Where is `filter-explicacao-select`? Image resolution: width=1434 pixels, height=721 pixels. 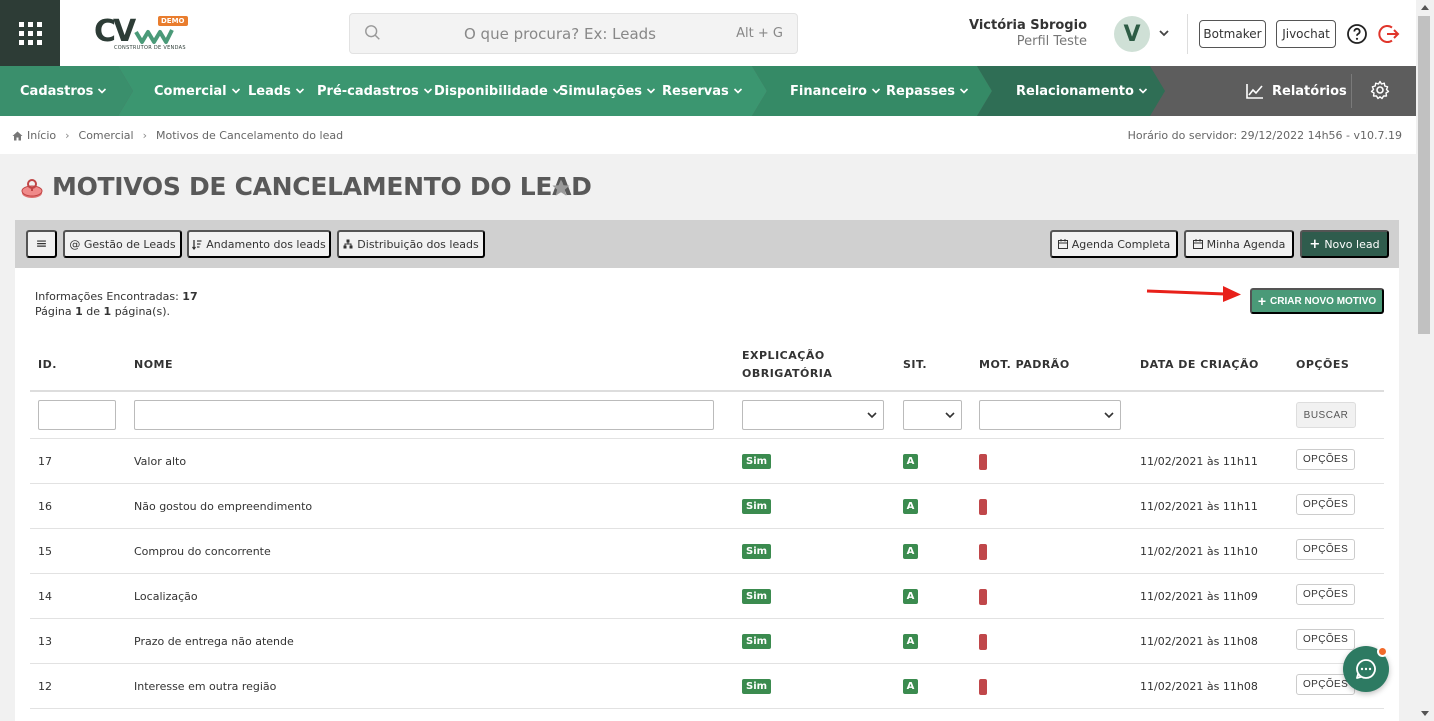
filter-explicacao-select is located at coordinates (813, 415).